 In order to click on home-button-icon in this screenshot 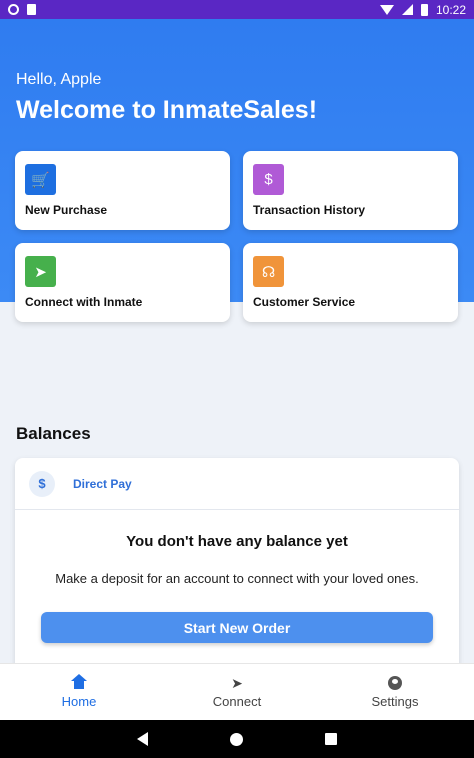, I will do `click(236, 739)`.